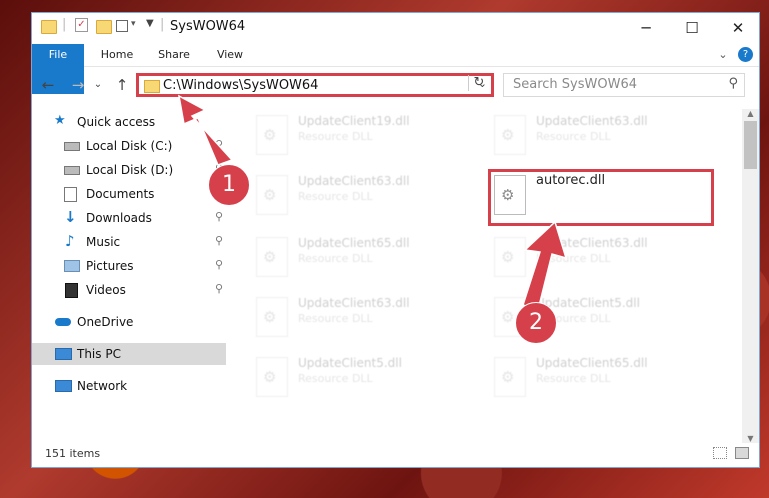 The width and height of the screenshot is (769, 498). I want to click on minimize-button: ─, so click(646, 28).